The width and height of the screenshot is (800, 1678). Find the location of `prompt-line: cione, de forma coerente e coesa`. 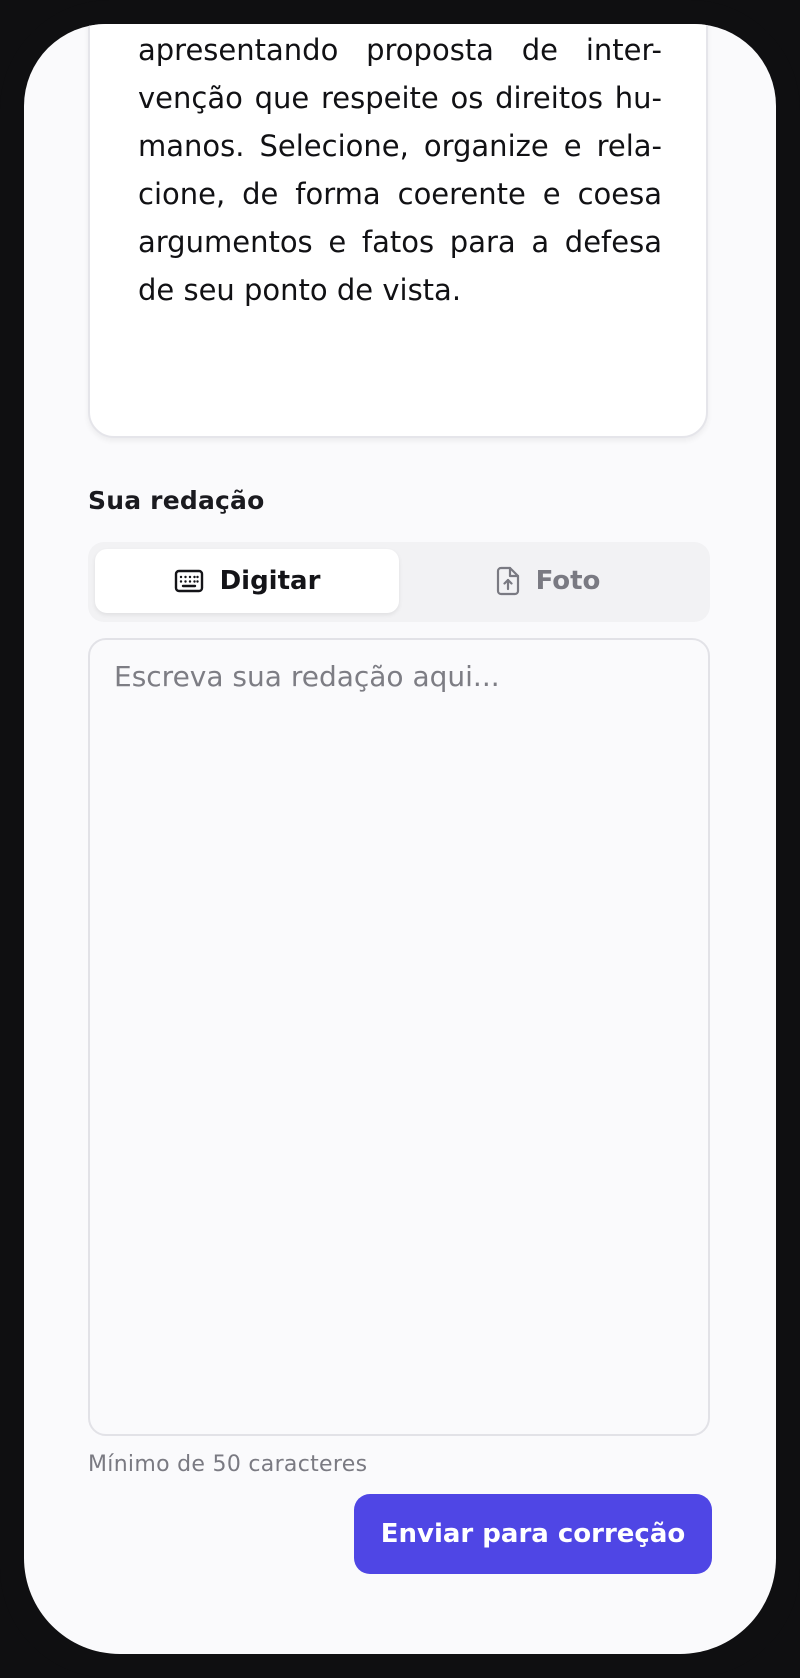

prompt-line: cione, de forma coerente e coesa is located at coordinates (400, 194).